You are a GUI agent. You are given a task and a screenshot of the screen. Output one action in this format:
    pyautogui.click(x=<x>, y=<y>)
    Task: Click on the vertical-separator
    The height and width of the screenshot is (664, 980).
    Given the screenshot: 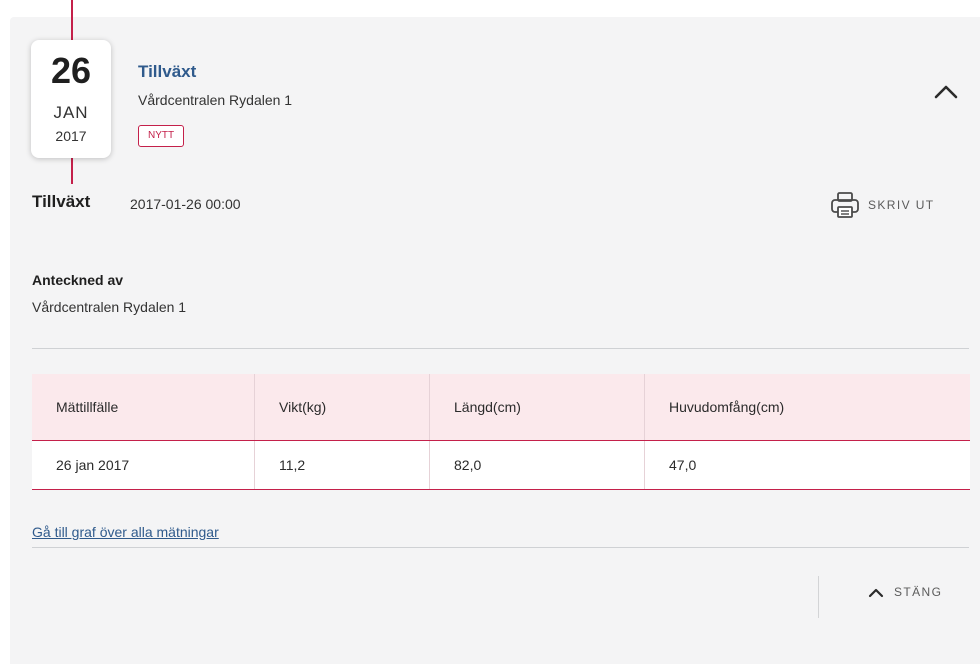 What is the action you would take?
    pyautogui.click(x=818, y=597)
    